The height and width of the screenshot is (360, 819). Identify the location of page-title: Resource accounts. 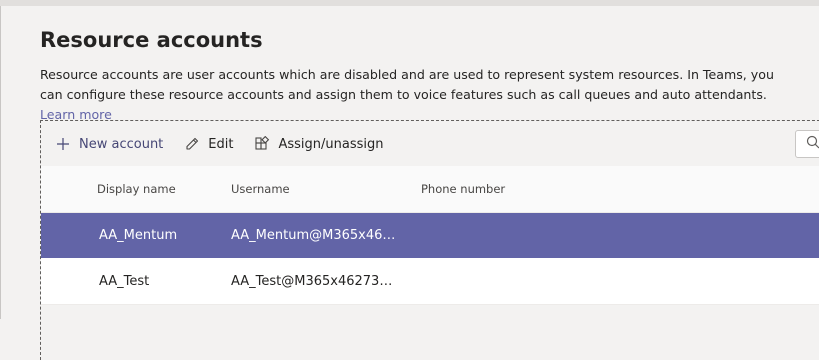
(151, 40).